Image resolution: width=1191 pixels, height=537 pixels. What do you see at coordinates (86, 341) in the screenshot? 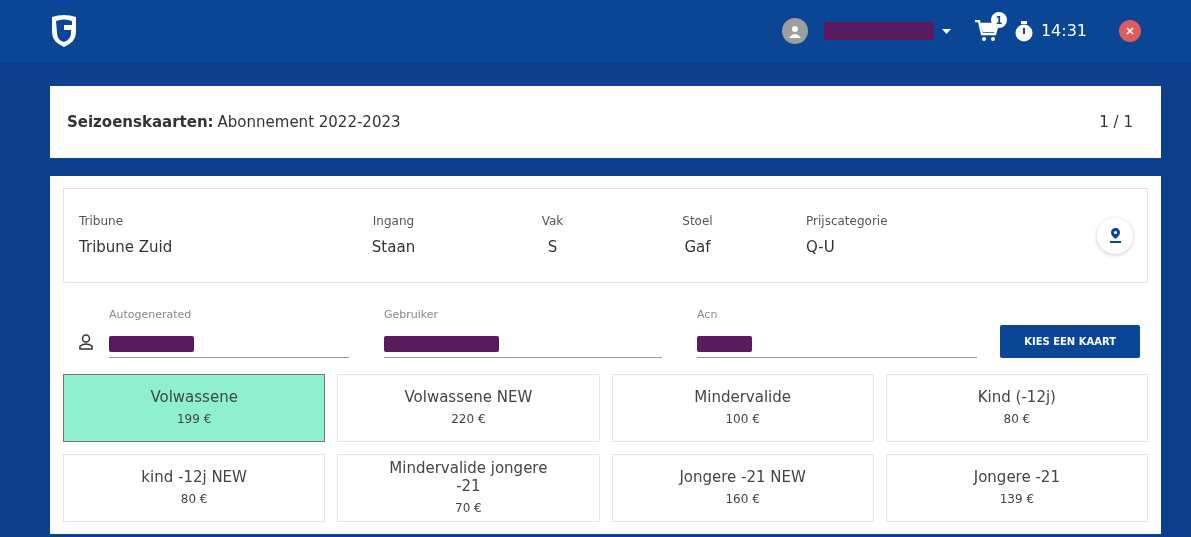
I see `person-icon` at bounding box center [86, 341].